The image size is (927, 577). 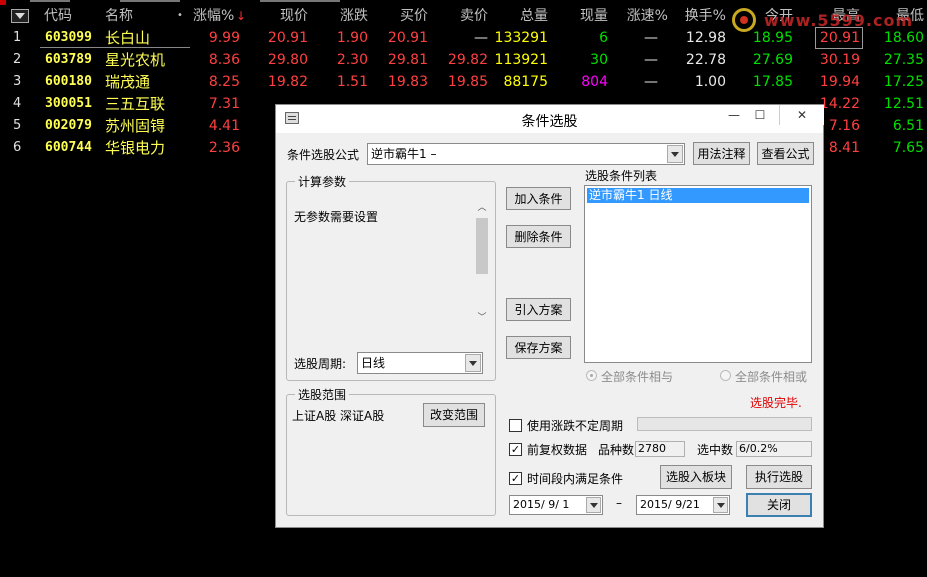 What do you see at coordinates (352, 60) in the screenshot?
I see `cell-change: 2.30` at bounding box center [352, 60].